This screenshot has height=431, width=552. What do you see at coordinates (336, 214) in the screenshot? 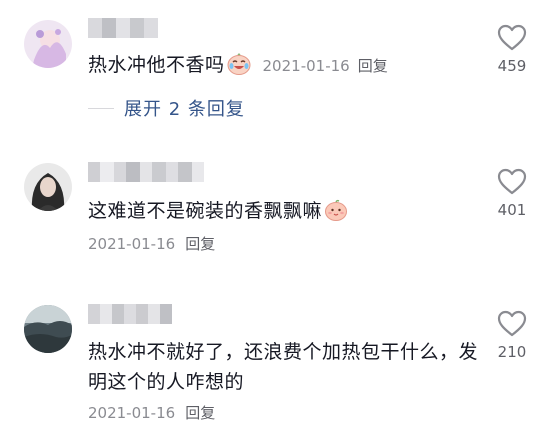
I see `peach-face-icon` at bounding box center [336, 214].